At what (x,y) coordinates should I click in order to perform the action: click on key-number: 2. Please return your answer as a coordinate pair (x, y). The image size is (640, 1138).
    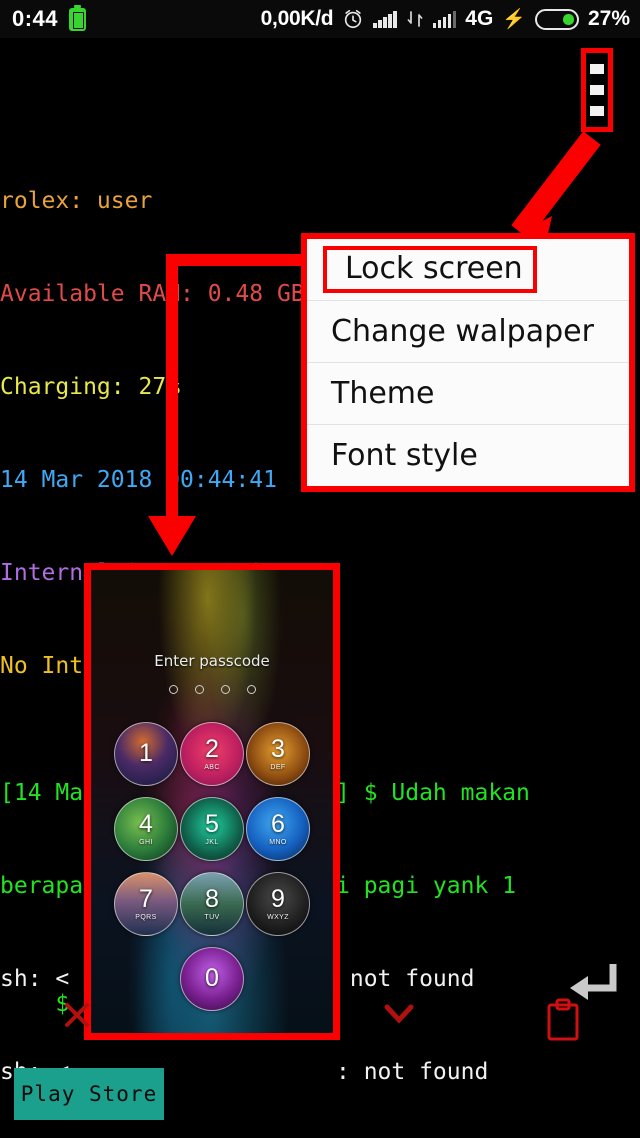
    Looking at the image, I should click on (212, 749).